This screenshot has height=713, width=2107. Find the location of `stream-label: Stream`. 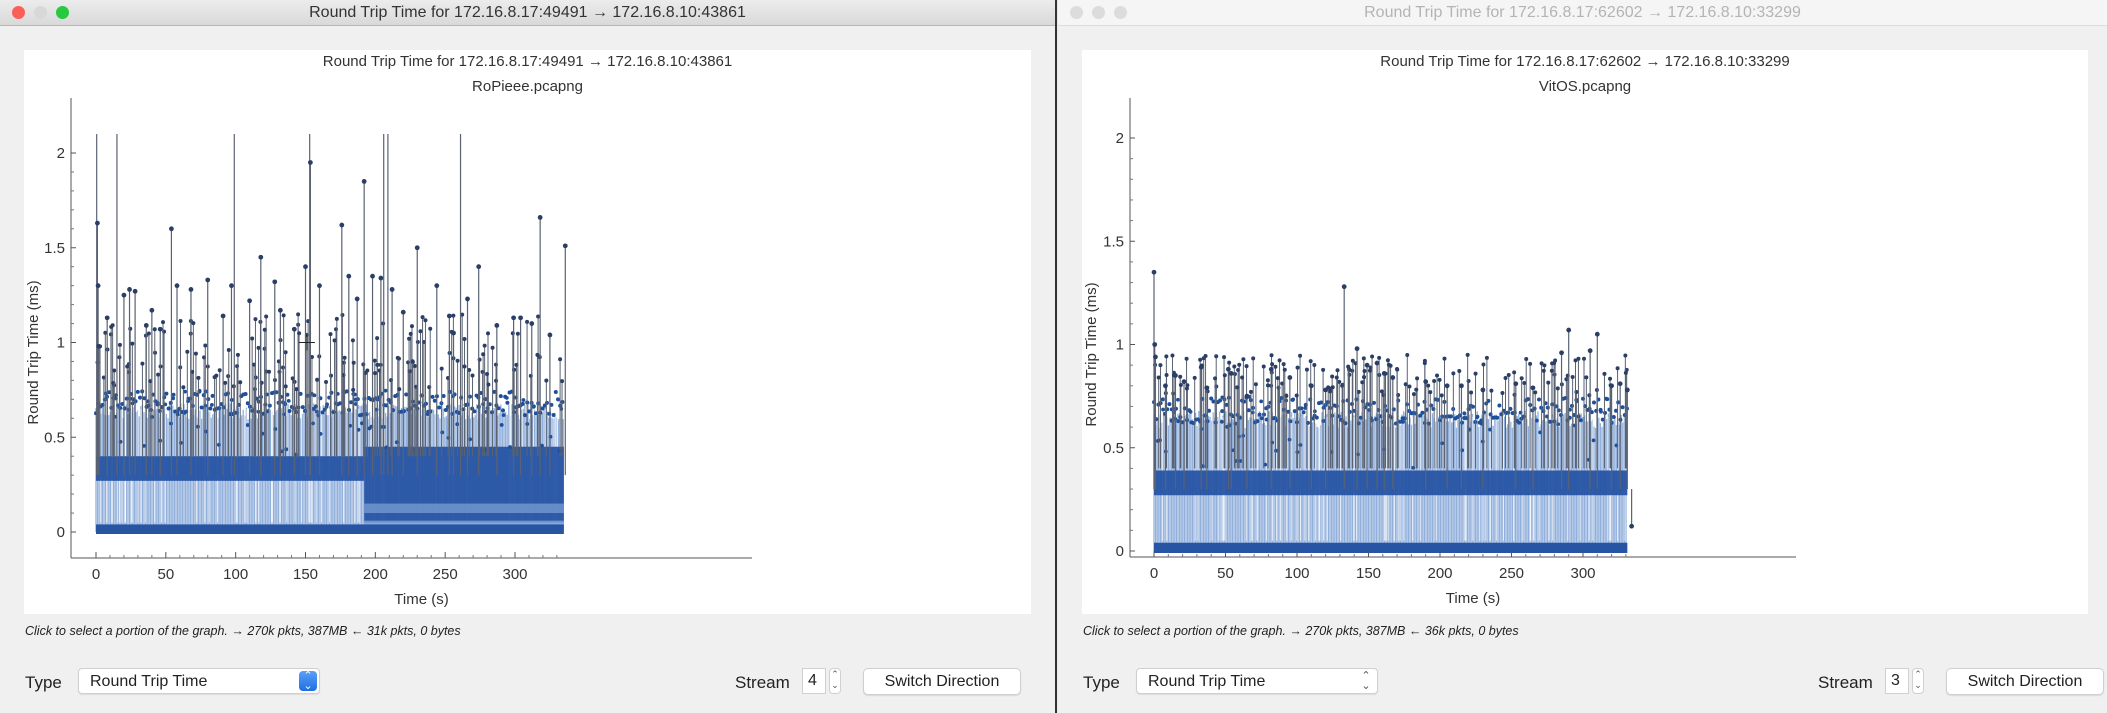

stream-label: Stream is located at coordinates (762, 682).